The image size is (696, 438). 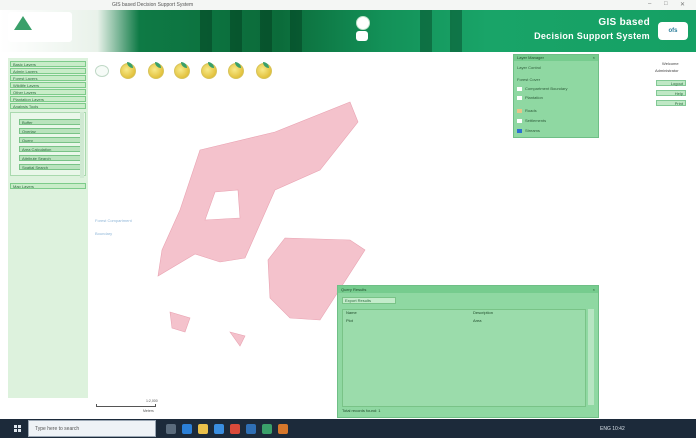 I want to click on window-title: GIS based Decision Support System, so click(x=153, y=5).